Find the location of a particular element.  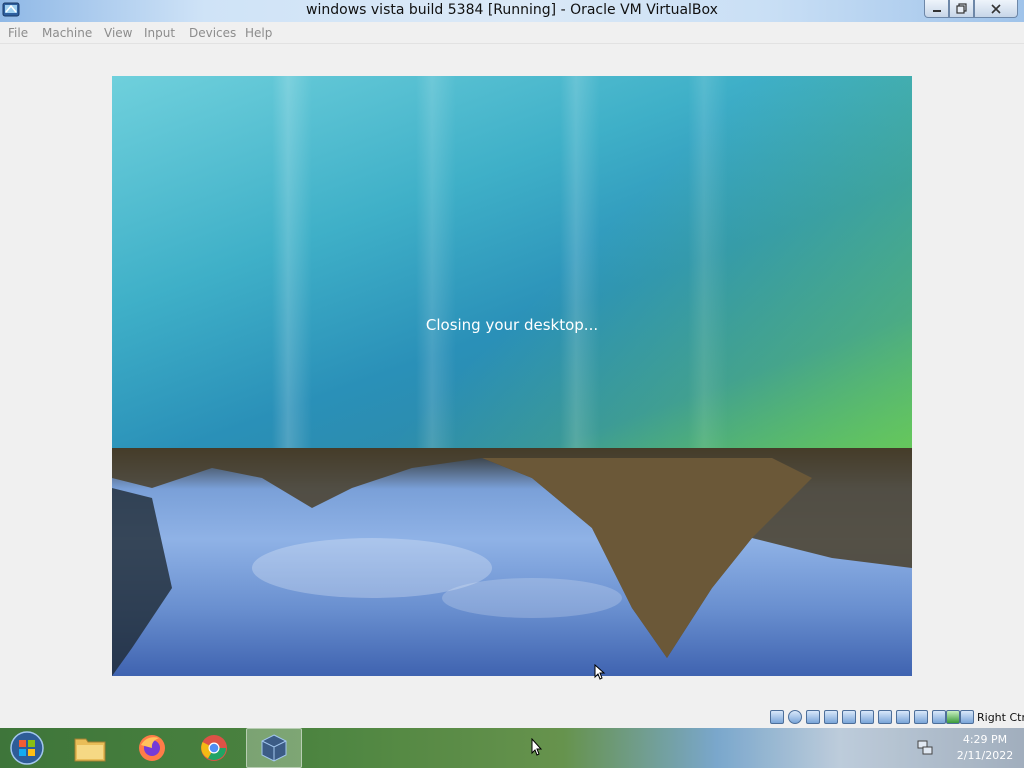

vm-status-bar: Right Ctrl is located at coordinates (896, 718).